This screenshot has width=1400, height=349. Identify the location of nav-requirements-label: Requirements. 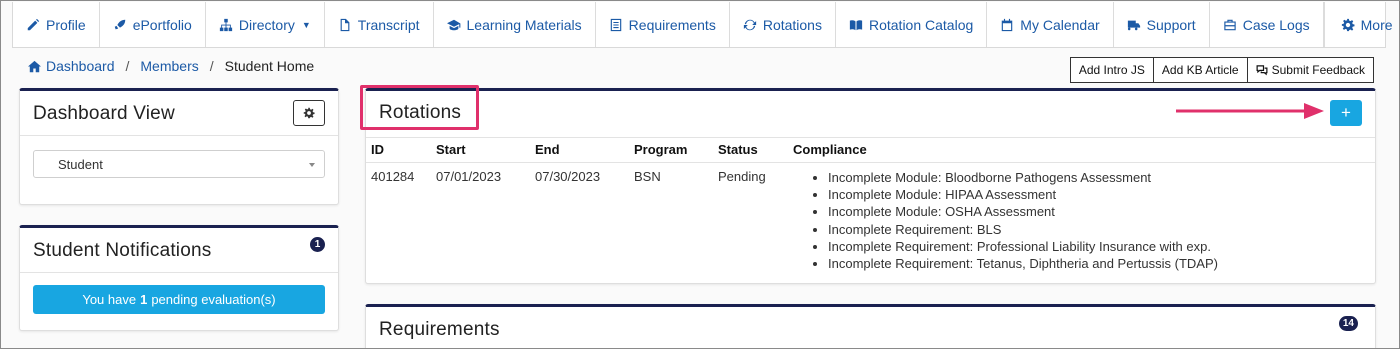
(672, 24).